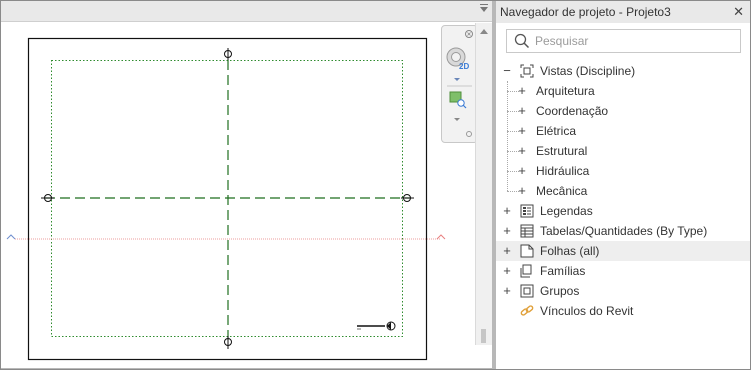 This screenshot has height=370, width=751. What do you see at coordinates (483, 184) in the screenshot?
I see `vertical-scrollbar` at bounding box center [483, 184].